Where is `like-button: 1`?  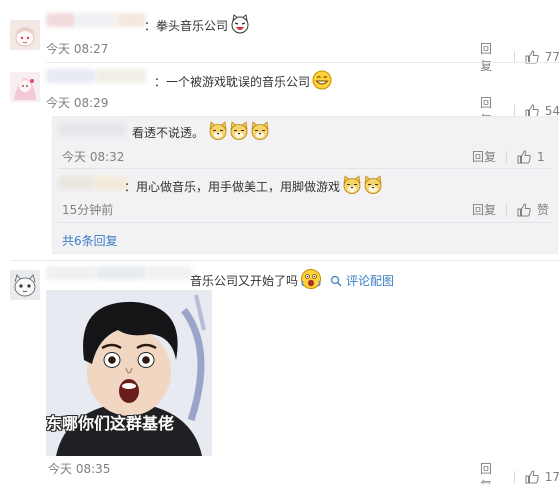
like-button: 1 is located at coordinates (531, 157).